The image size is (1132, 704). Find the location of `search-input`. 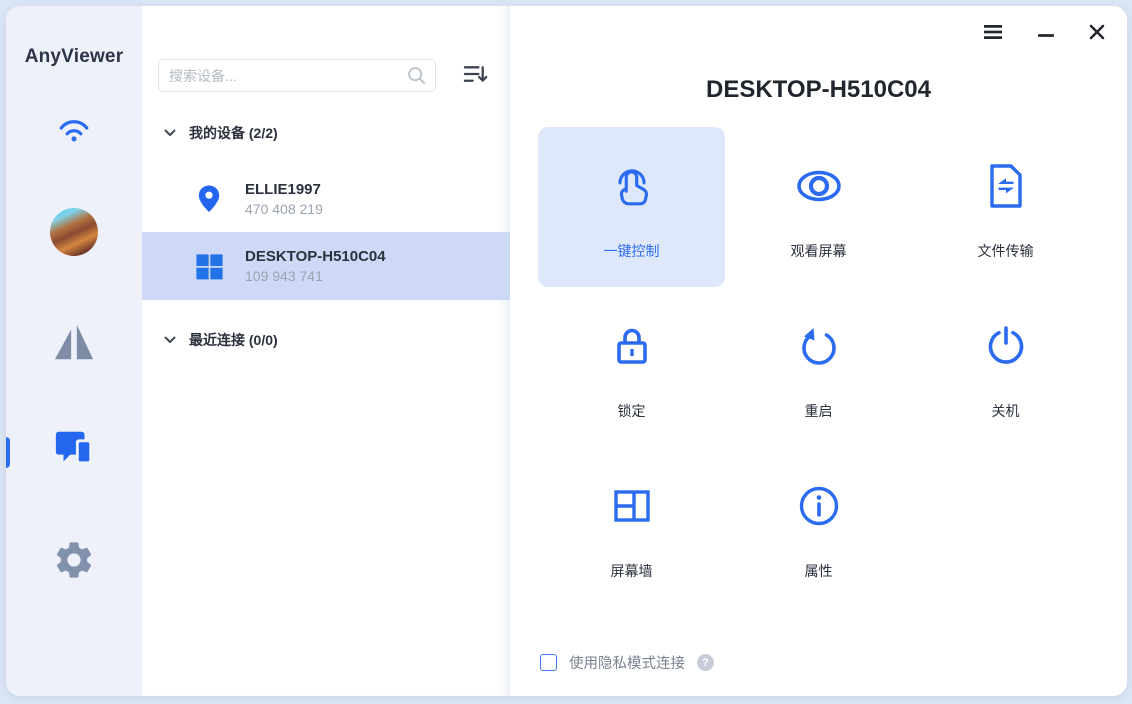

search-input is located at coordinates (283, 75).